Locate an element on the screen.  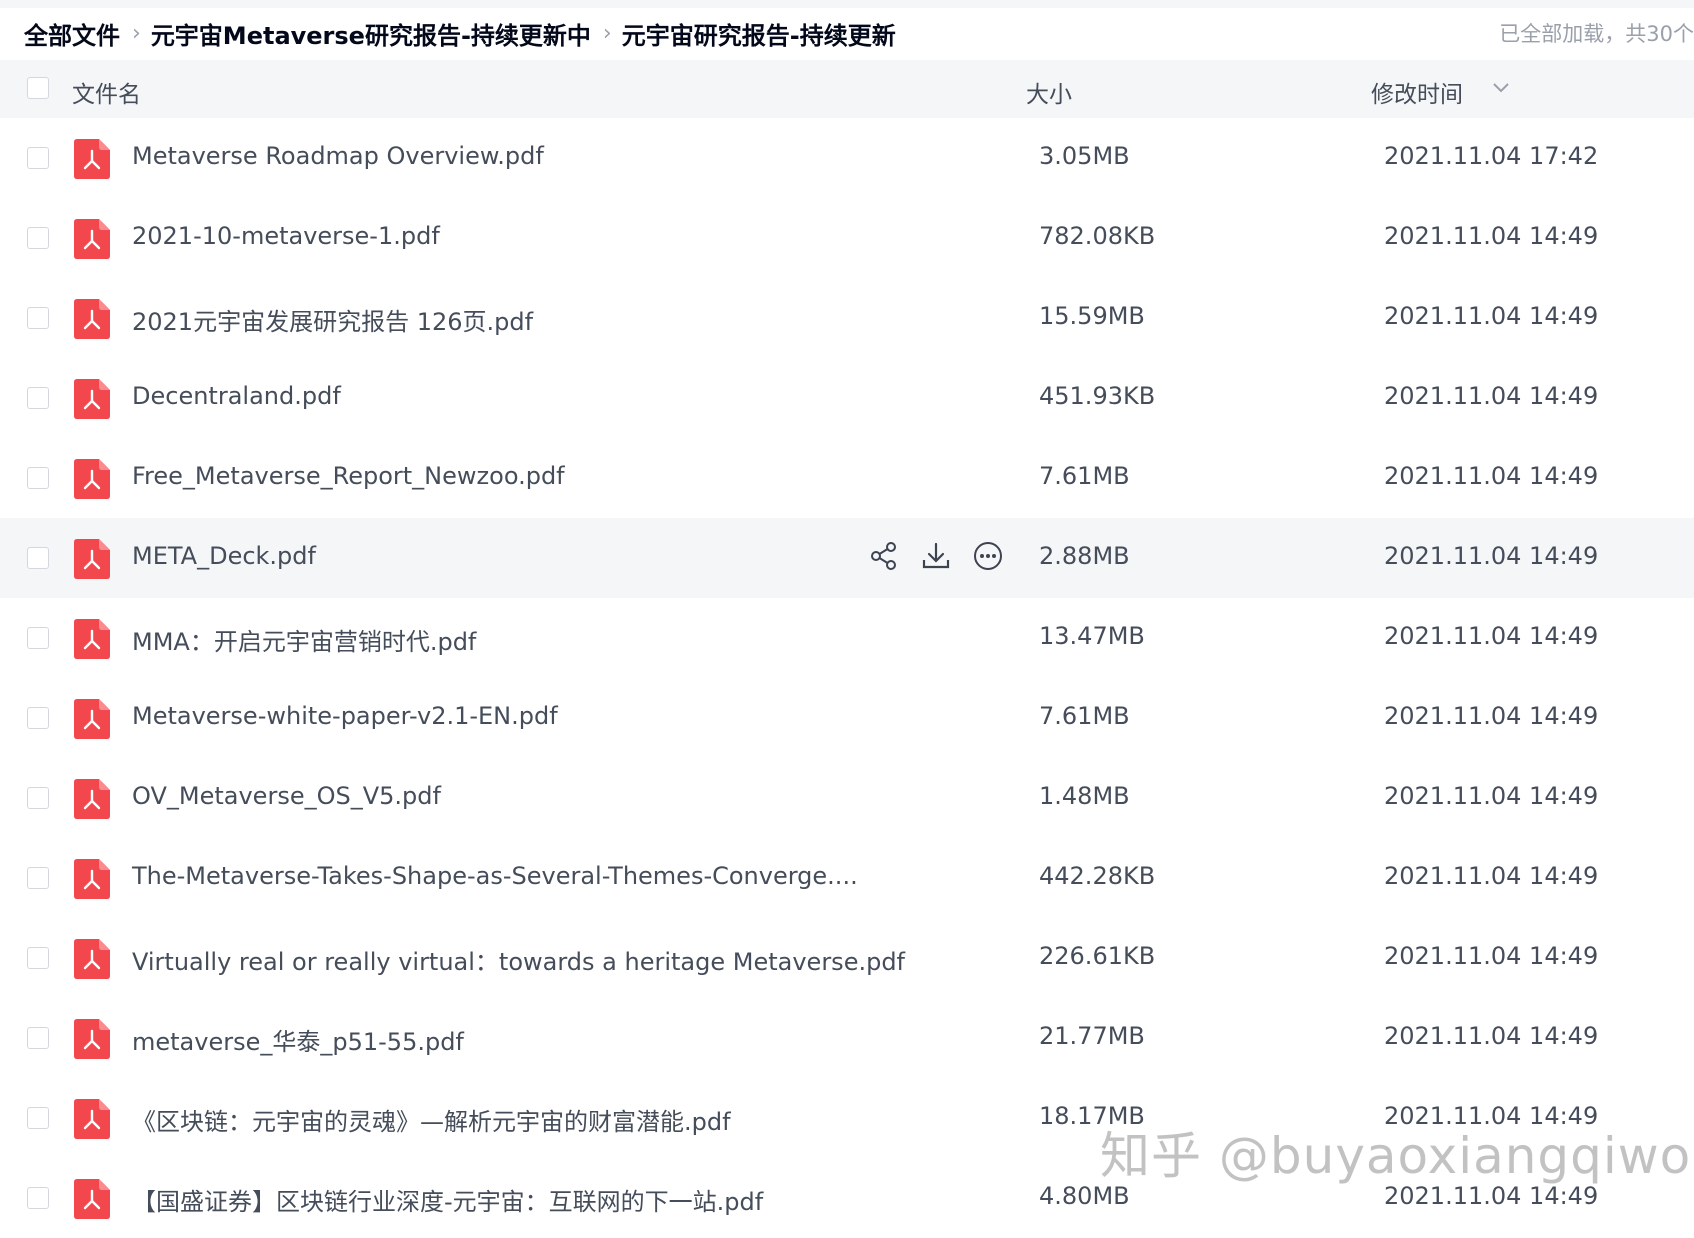
column-header-size: 大小 is located at coordinates (1049, 92).